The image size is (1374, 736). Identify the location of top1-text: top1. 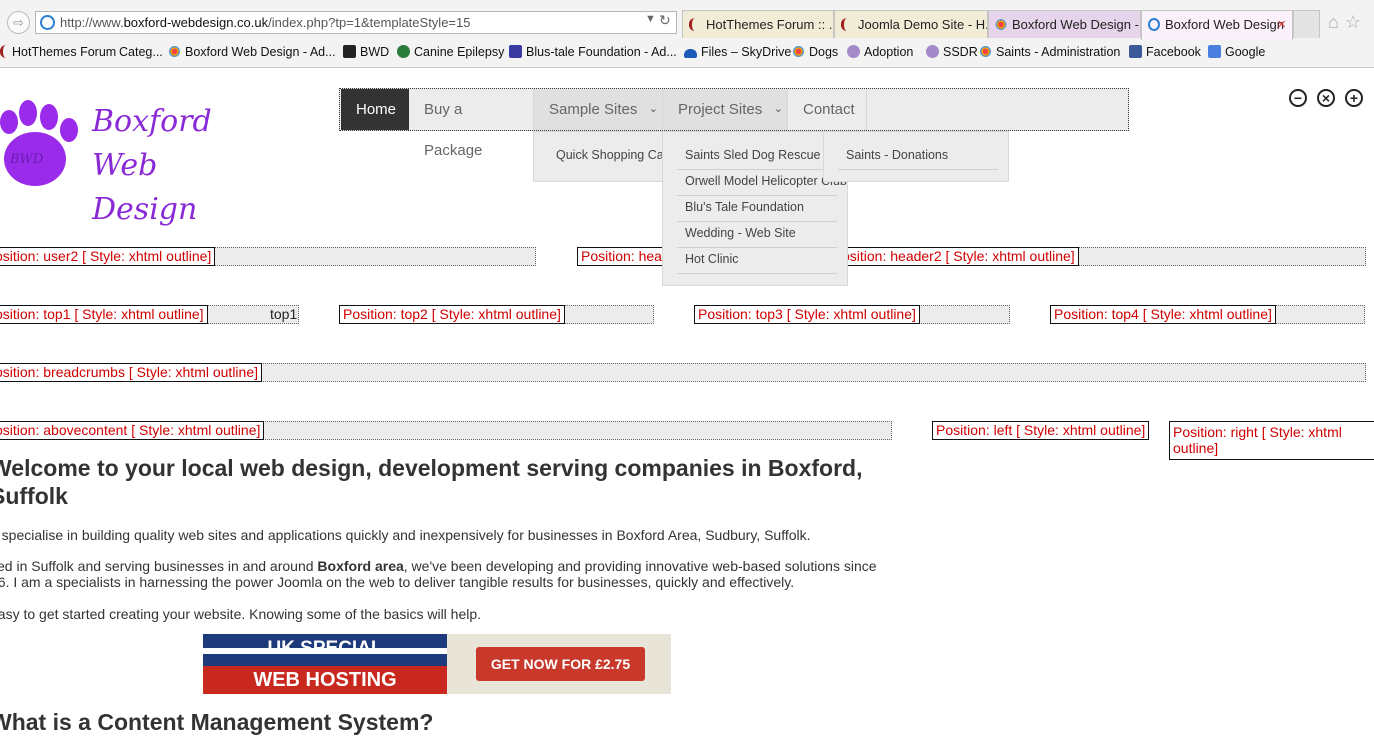
(284, 314).